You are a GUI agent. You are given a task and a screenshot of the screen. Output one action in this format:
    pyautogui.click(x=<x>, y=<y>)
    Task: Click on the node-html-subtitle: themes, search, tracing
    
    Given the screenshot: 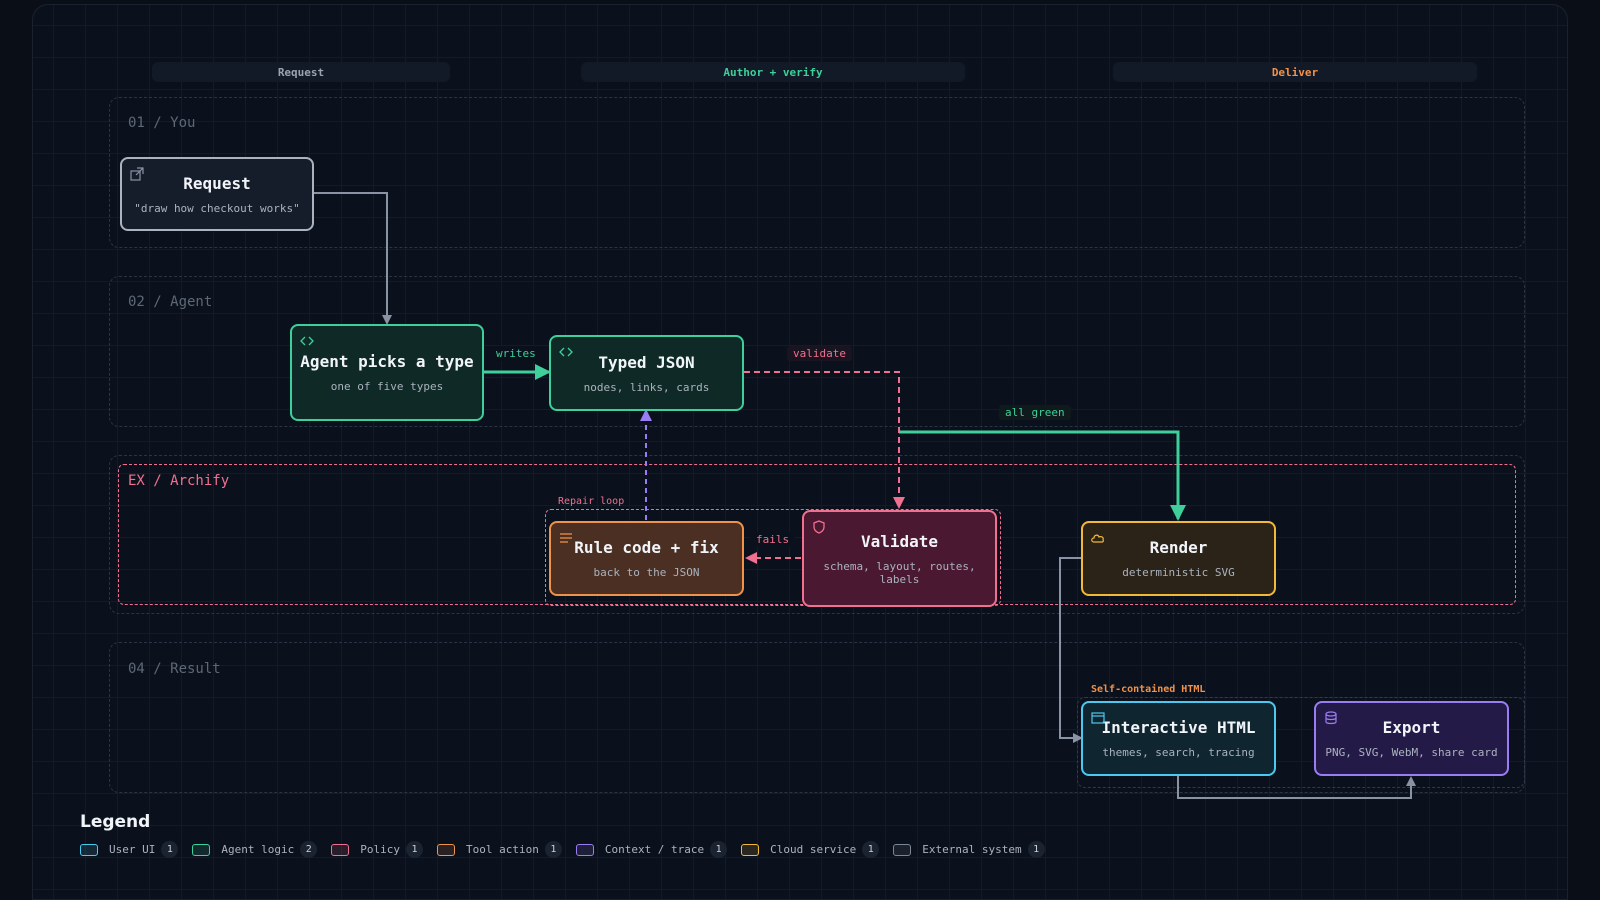 What is the action you would take?
    pyautogui.click(x=1178, y=752)
    